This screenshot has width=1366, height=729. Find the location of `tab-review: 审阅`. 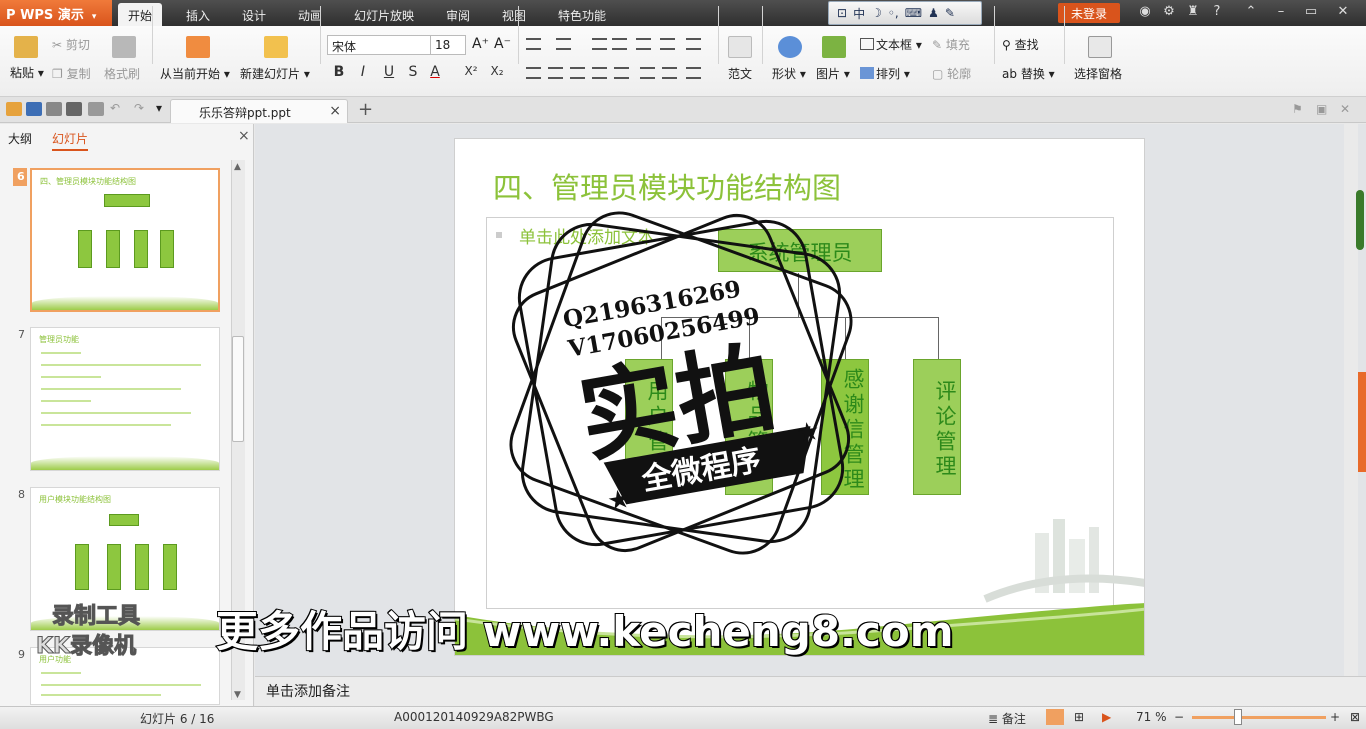

tab-review: 审阅 is located at coordinates (458, 14).